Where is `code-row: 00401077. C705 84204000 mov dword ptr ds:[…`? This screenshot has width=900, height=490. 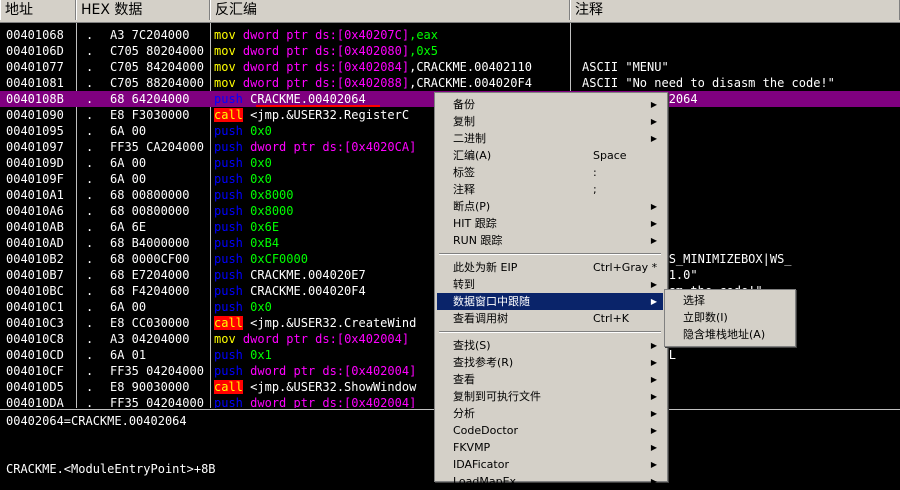
code-row: 00401077. C705 84204000 mov dword ptr ds:[… is located at coordinates (450, 67).